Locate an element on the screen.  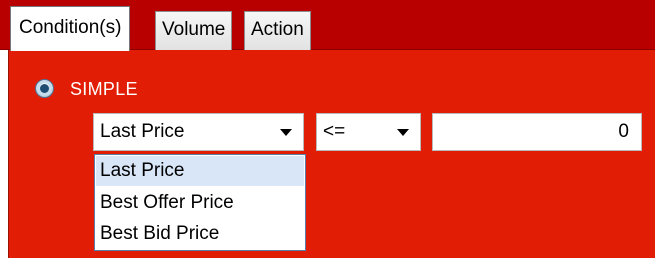
dropdown-option-best-offer-price: Best Offer Price is located at coordinates (200, 203).